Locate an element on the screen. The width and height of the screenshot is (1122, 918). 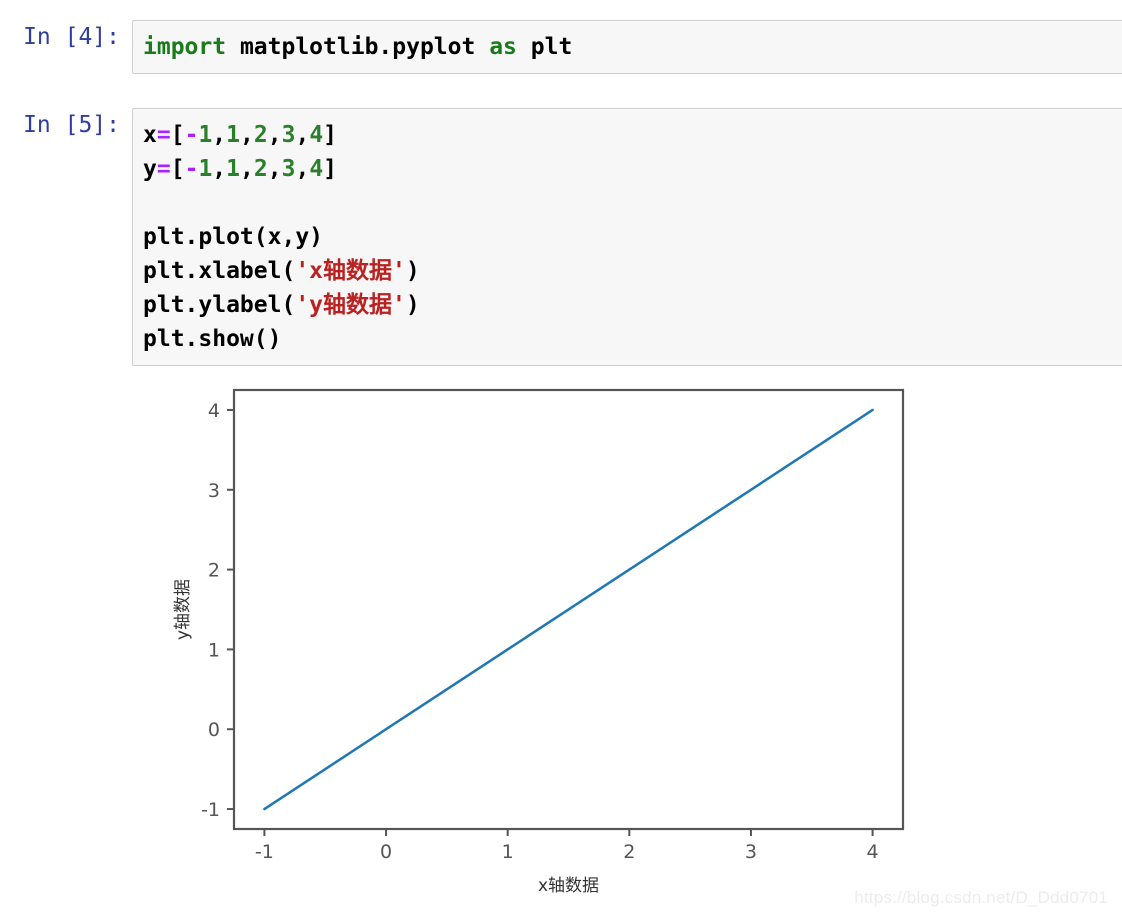
y-axis-title: y轴数据 is located at coordinates (183, 609).